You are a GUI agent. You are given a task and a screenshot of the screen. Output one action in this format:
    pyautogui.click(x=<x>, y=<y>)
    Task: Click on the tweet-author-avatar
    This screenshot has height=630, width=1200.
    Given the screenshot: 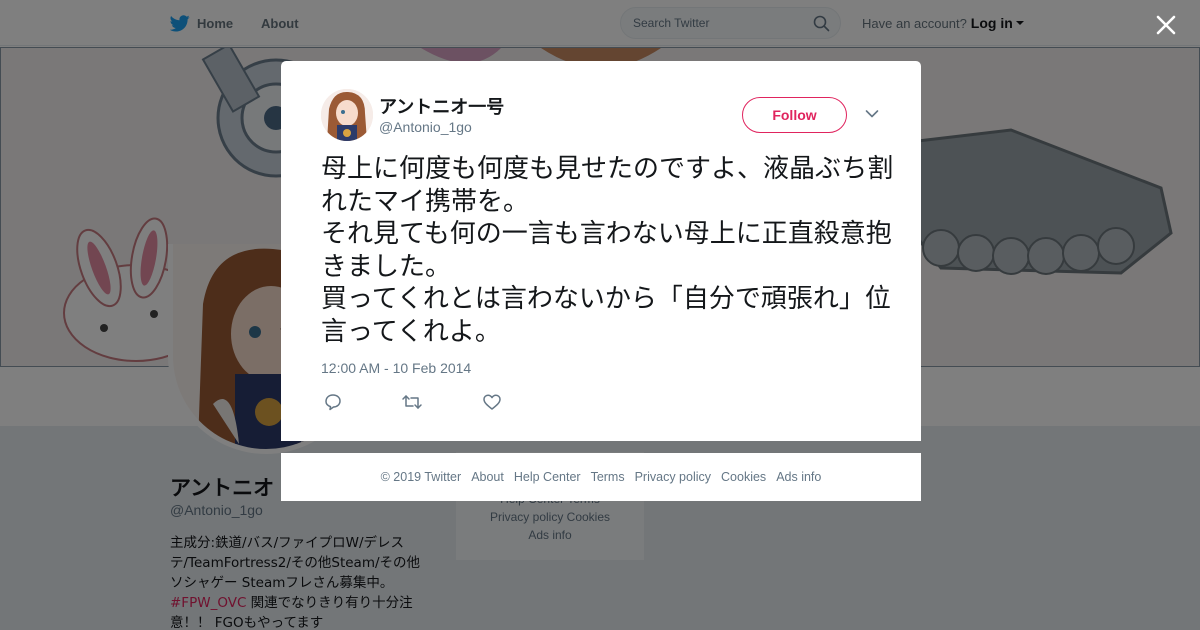 What is the action you would take?
    pyautogui.click(x=347, y=115)
    